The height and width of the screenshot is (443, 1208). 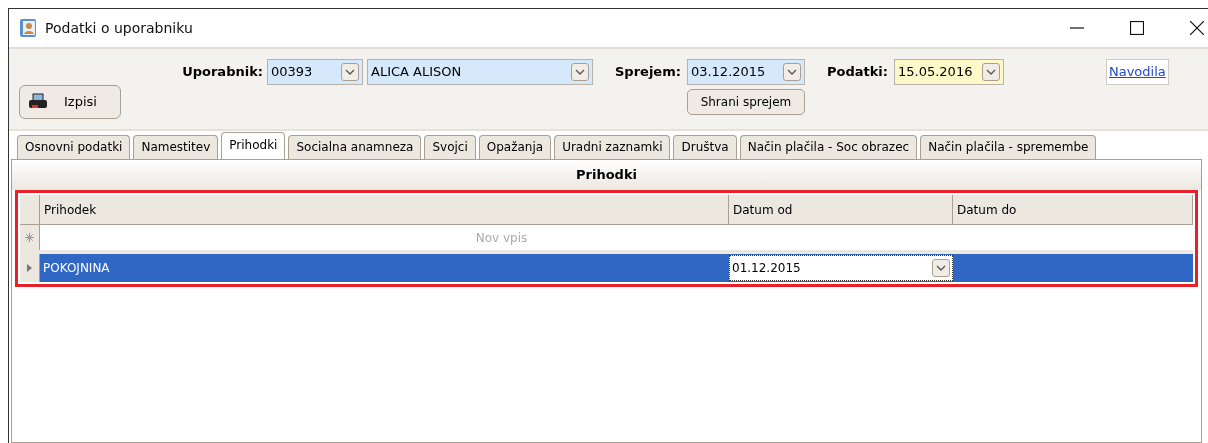 I want to click on asterisk-icon, so click(x=29, y=237).